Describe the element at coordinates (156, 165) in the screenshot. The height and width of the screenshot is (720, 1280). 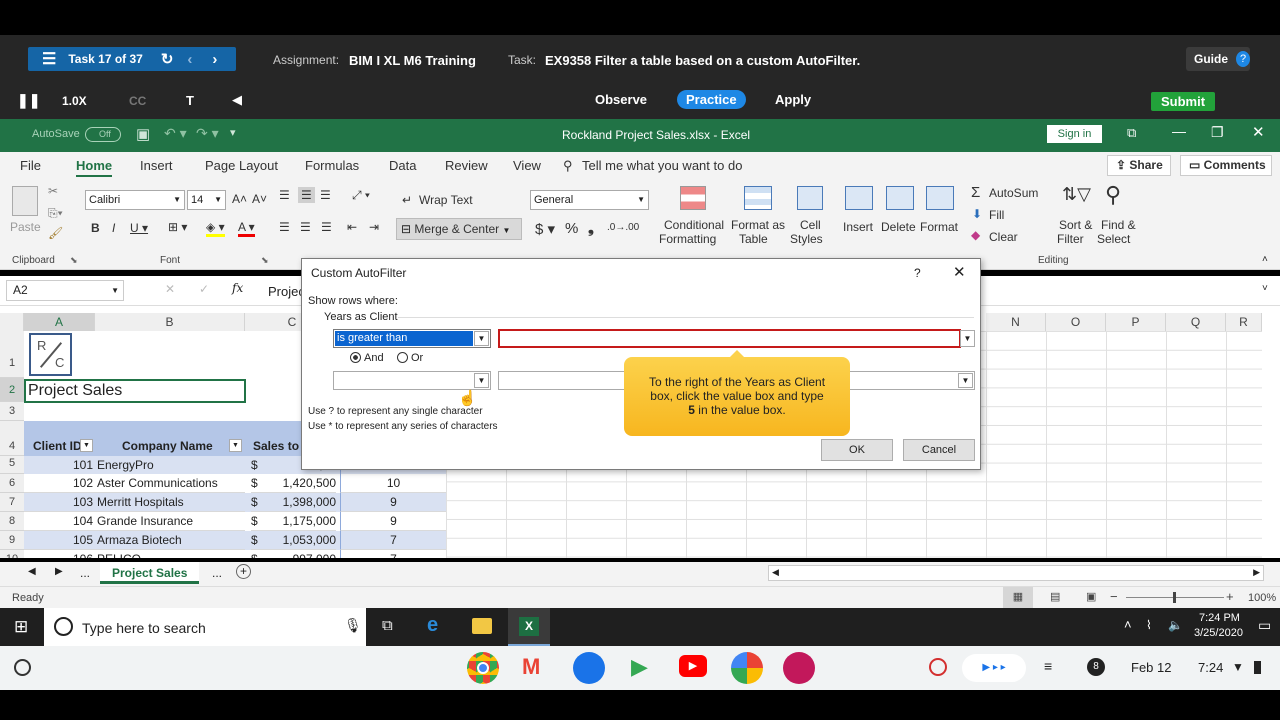
I see `tab-insert: Insert` at that location.